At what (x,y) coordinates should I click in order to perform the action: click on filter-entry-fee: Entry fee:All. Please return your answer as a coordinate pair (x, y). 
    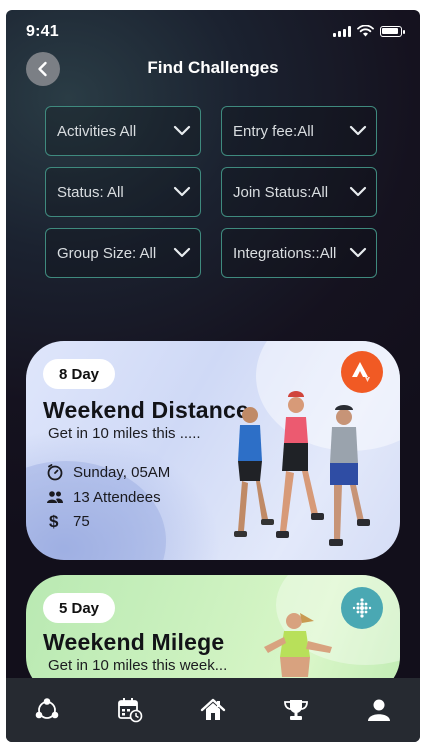
    Looking at the image, I should click on (299, 131).